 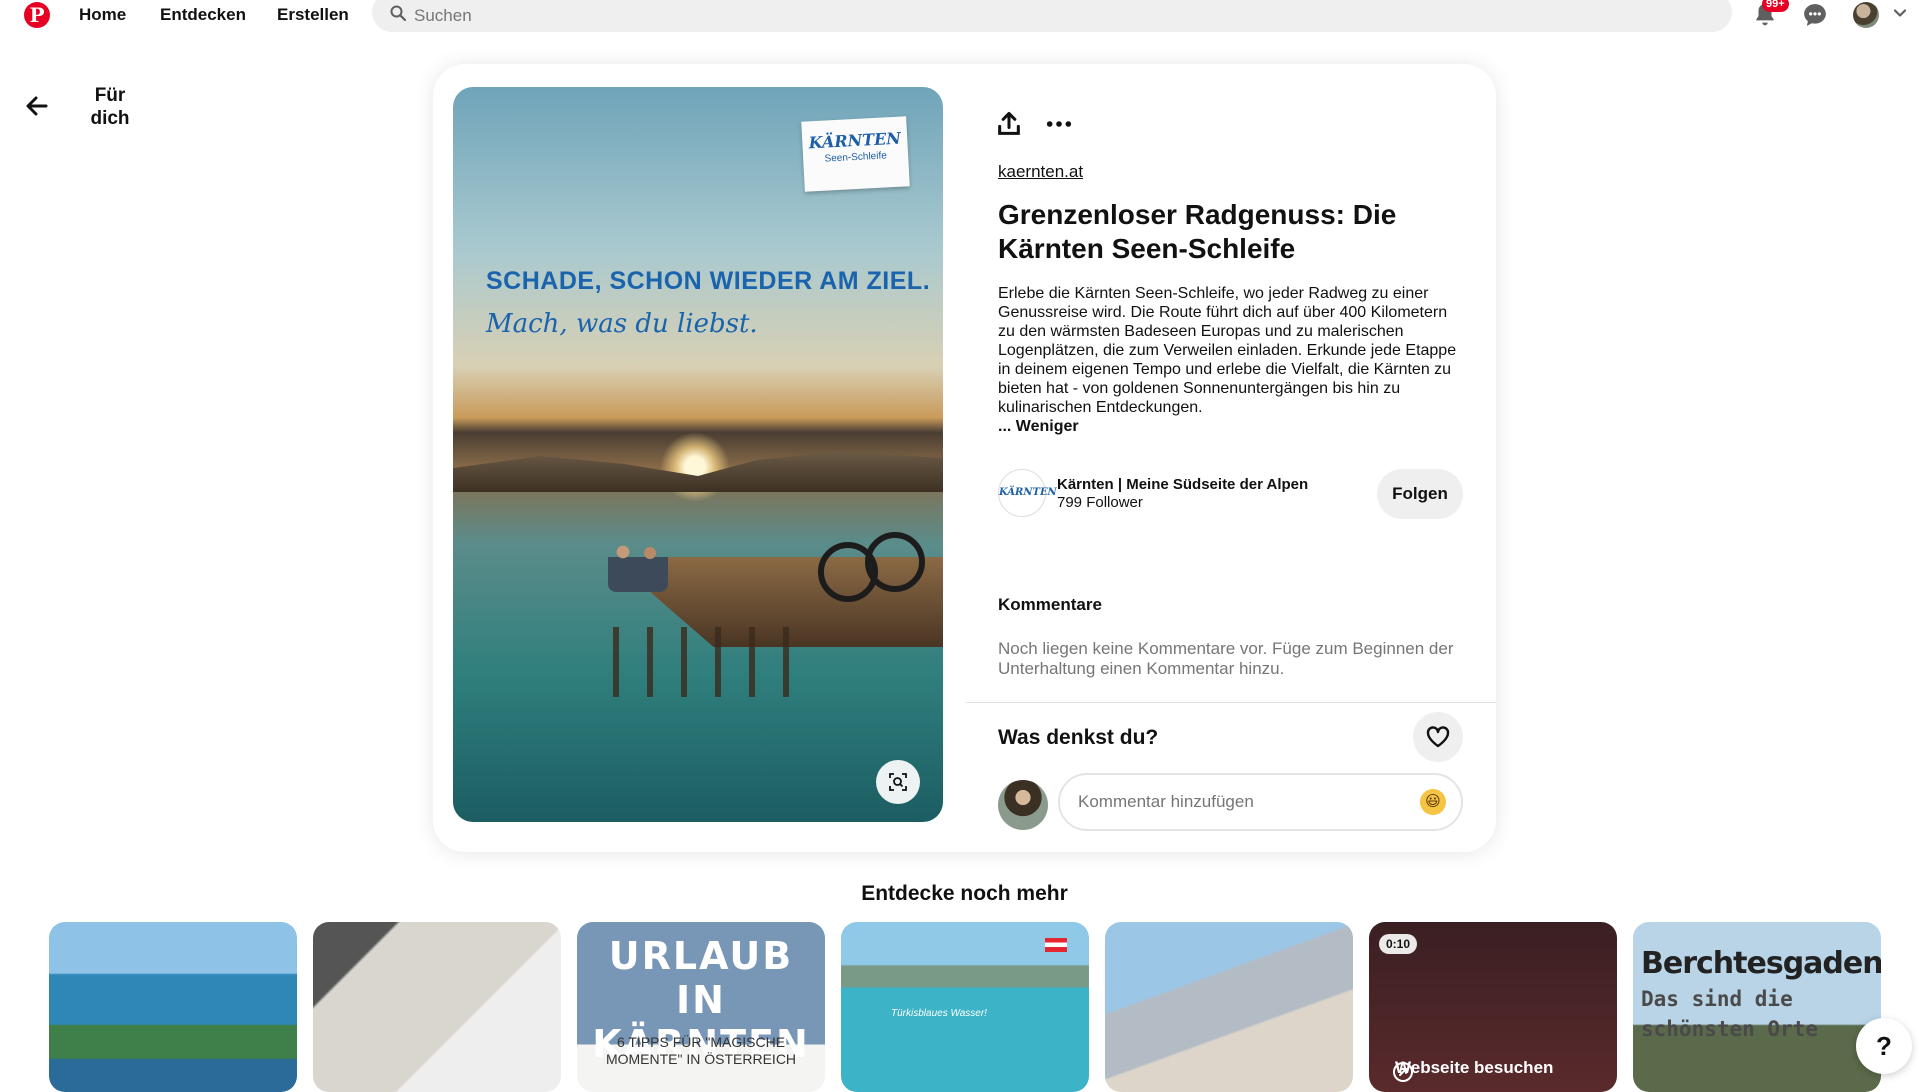 What do you see at coordinates (638, 567) in the screenshot?
I see `people-graphic` at bounding box center [638, 567].